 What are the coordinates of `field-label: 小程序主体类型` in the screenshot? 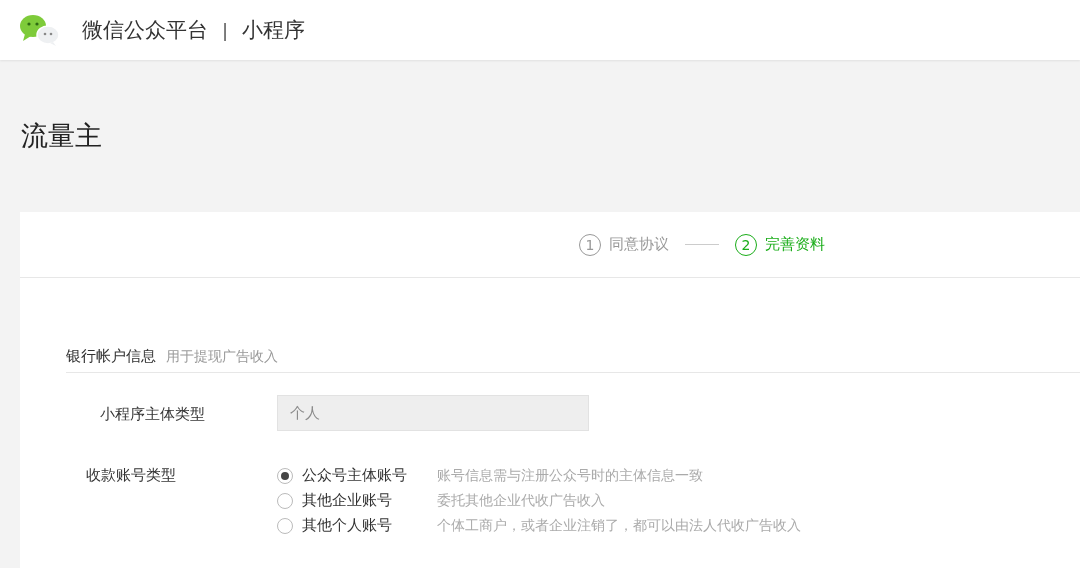 It's located at (152, 414).